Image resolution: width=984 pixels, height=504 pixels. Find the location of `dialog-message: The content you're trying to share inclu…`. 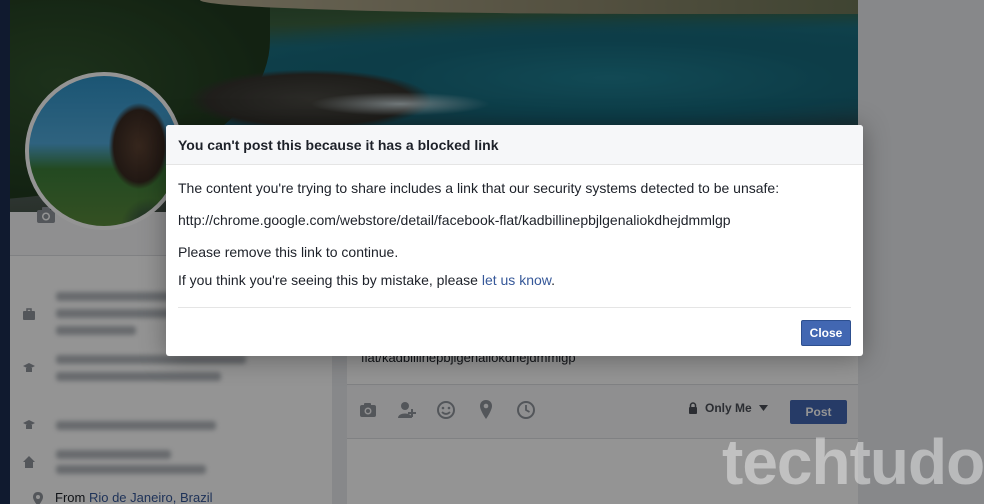

dialog-message: The content you're trying to share inclu… is located at coordinates (479, 188).